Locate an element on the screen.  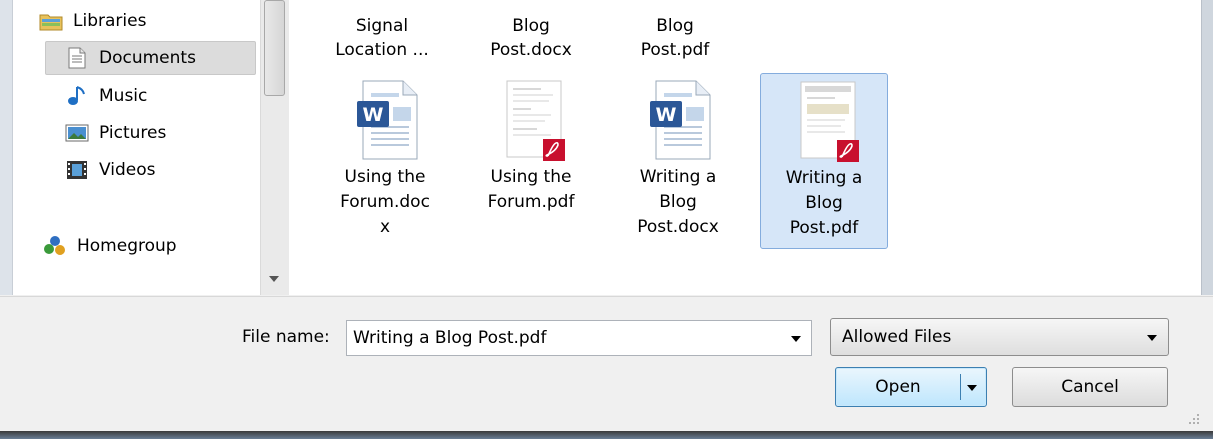
open-button-label: Open is located at coordinates (898, 387).